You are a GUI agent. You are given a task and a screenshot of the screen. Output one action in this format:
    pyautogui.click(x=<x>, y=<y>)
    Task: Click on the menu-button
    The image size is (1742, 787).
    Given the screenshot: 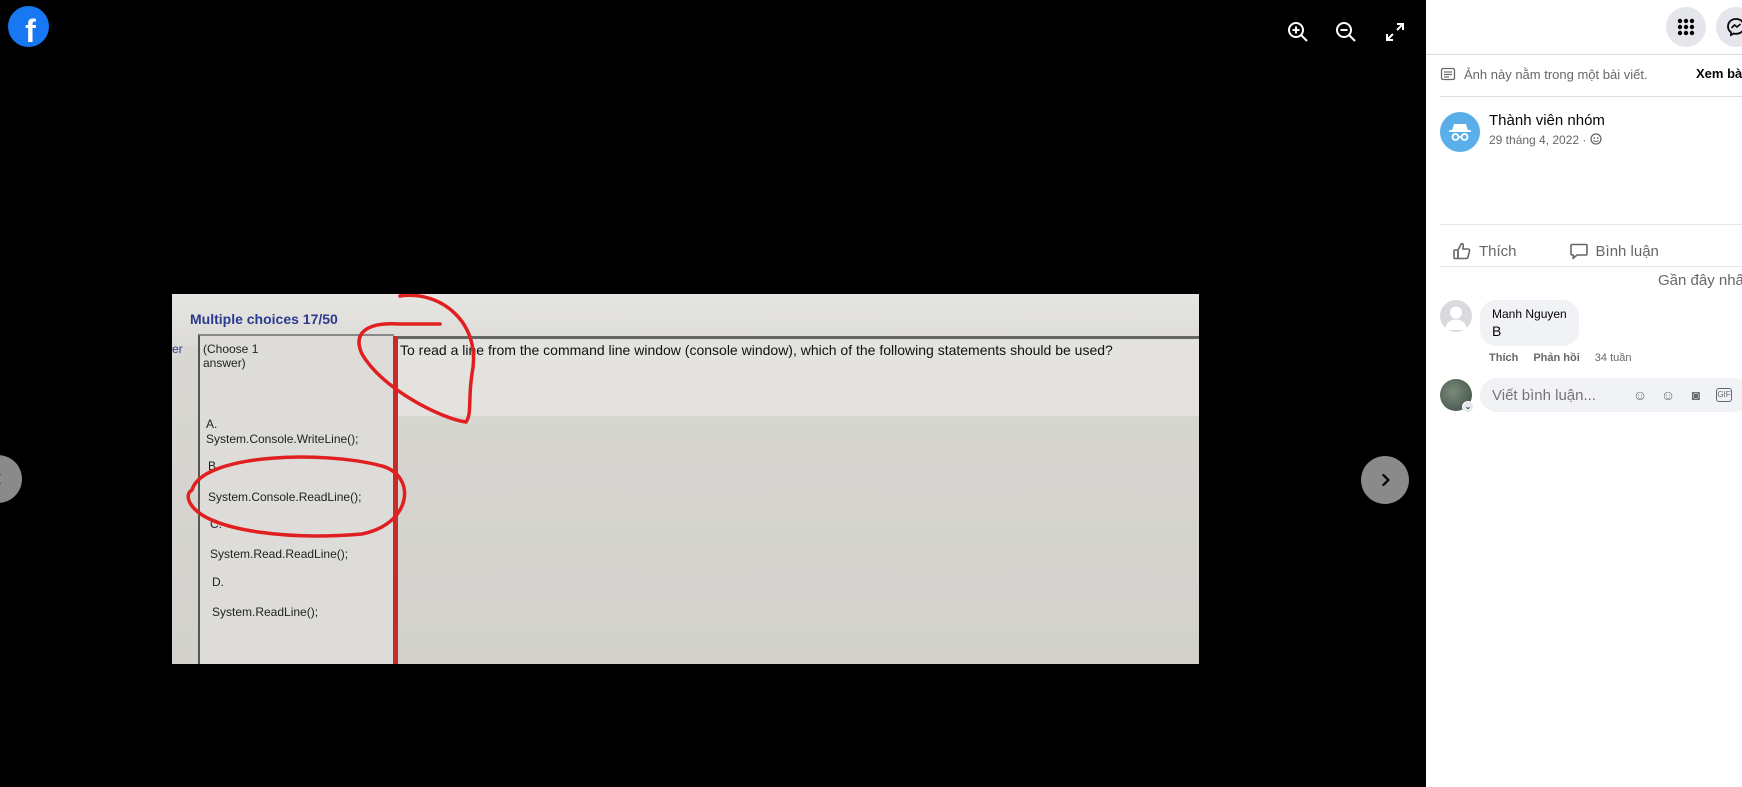 What is the action you would take?
    pyautogui.click(x=1686, y=27)
    